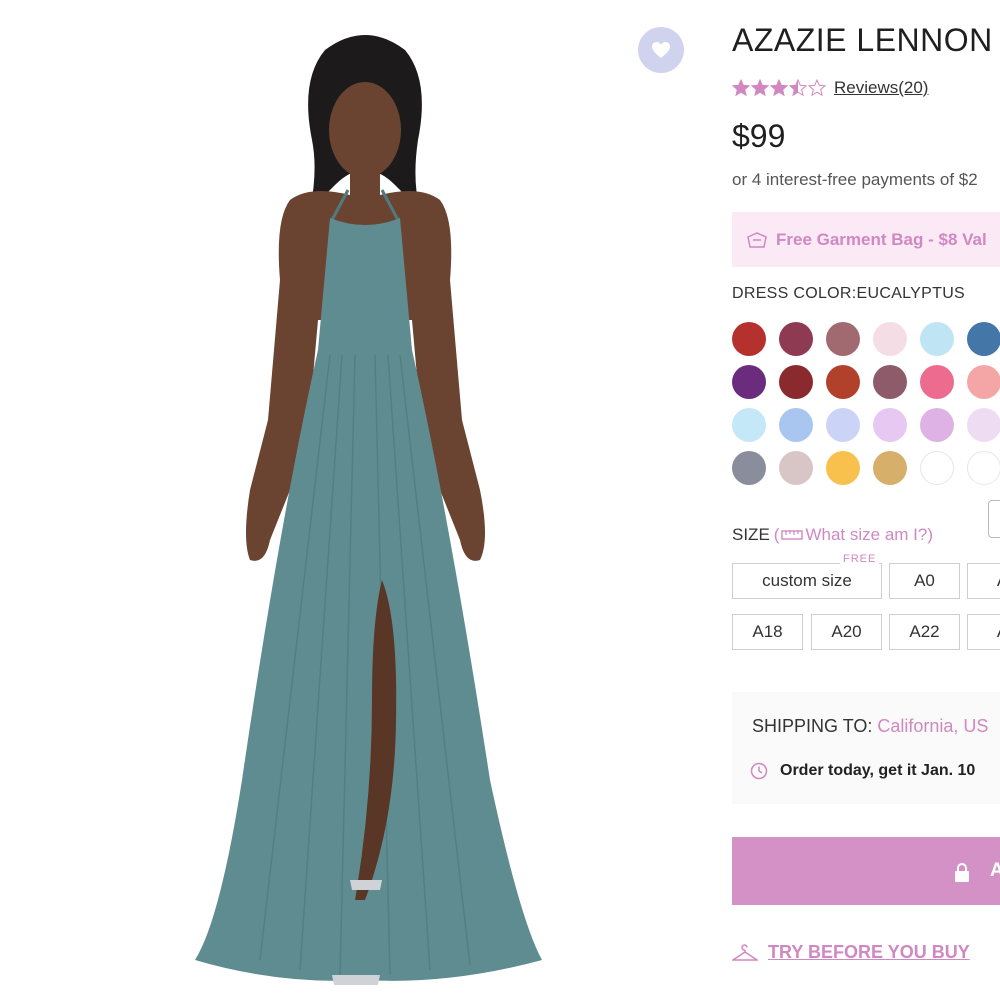 Image resolution: width=1000 pixels, height=1000 pixels. I want to click on rating-row: Reviews(20), so click(830, 88).